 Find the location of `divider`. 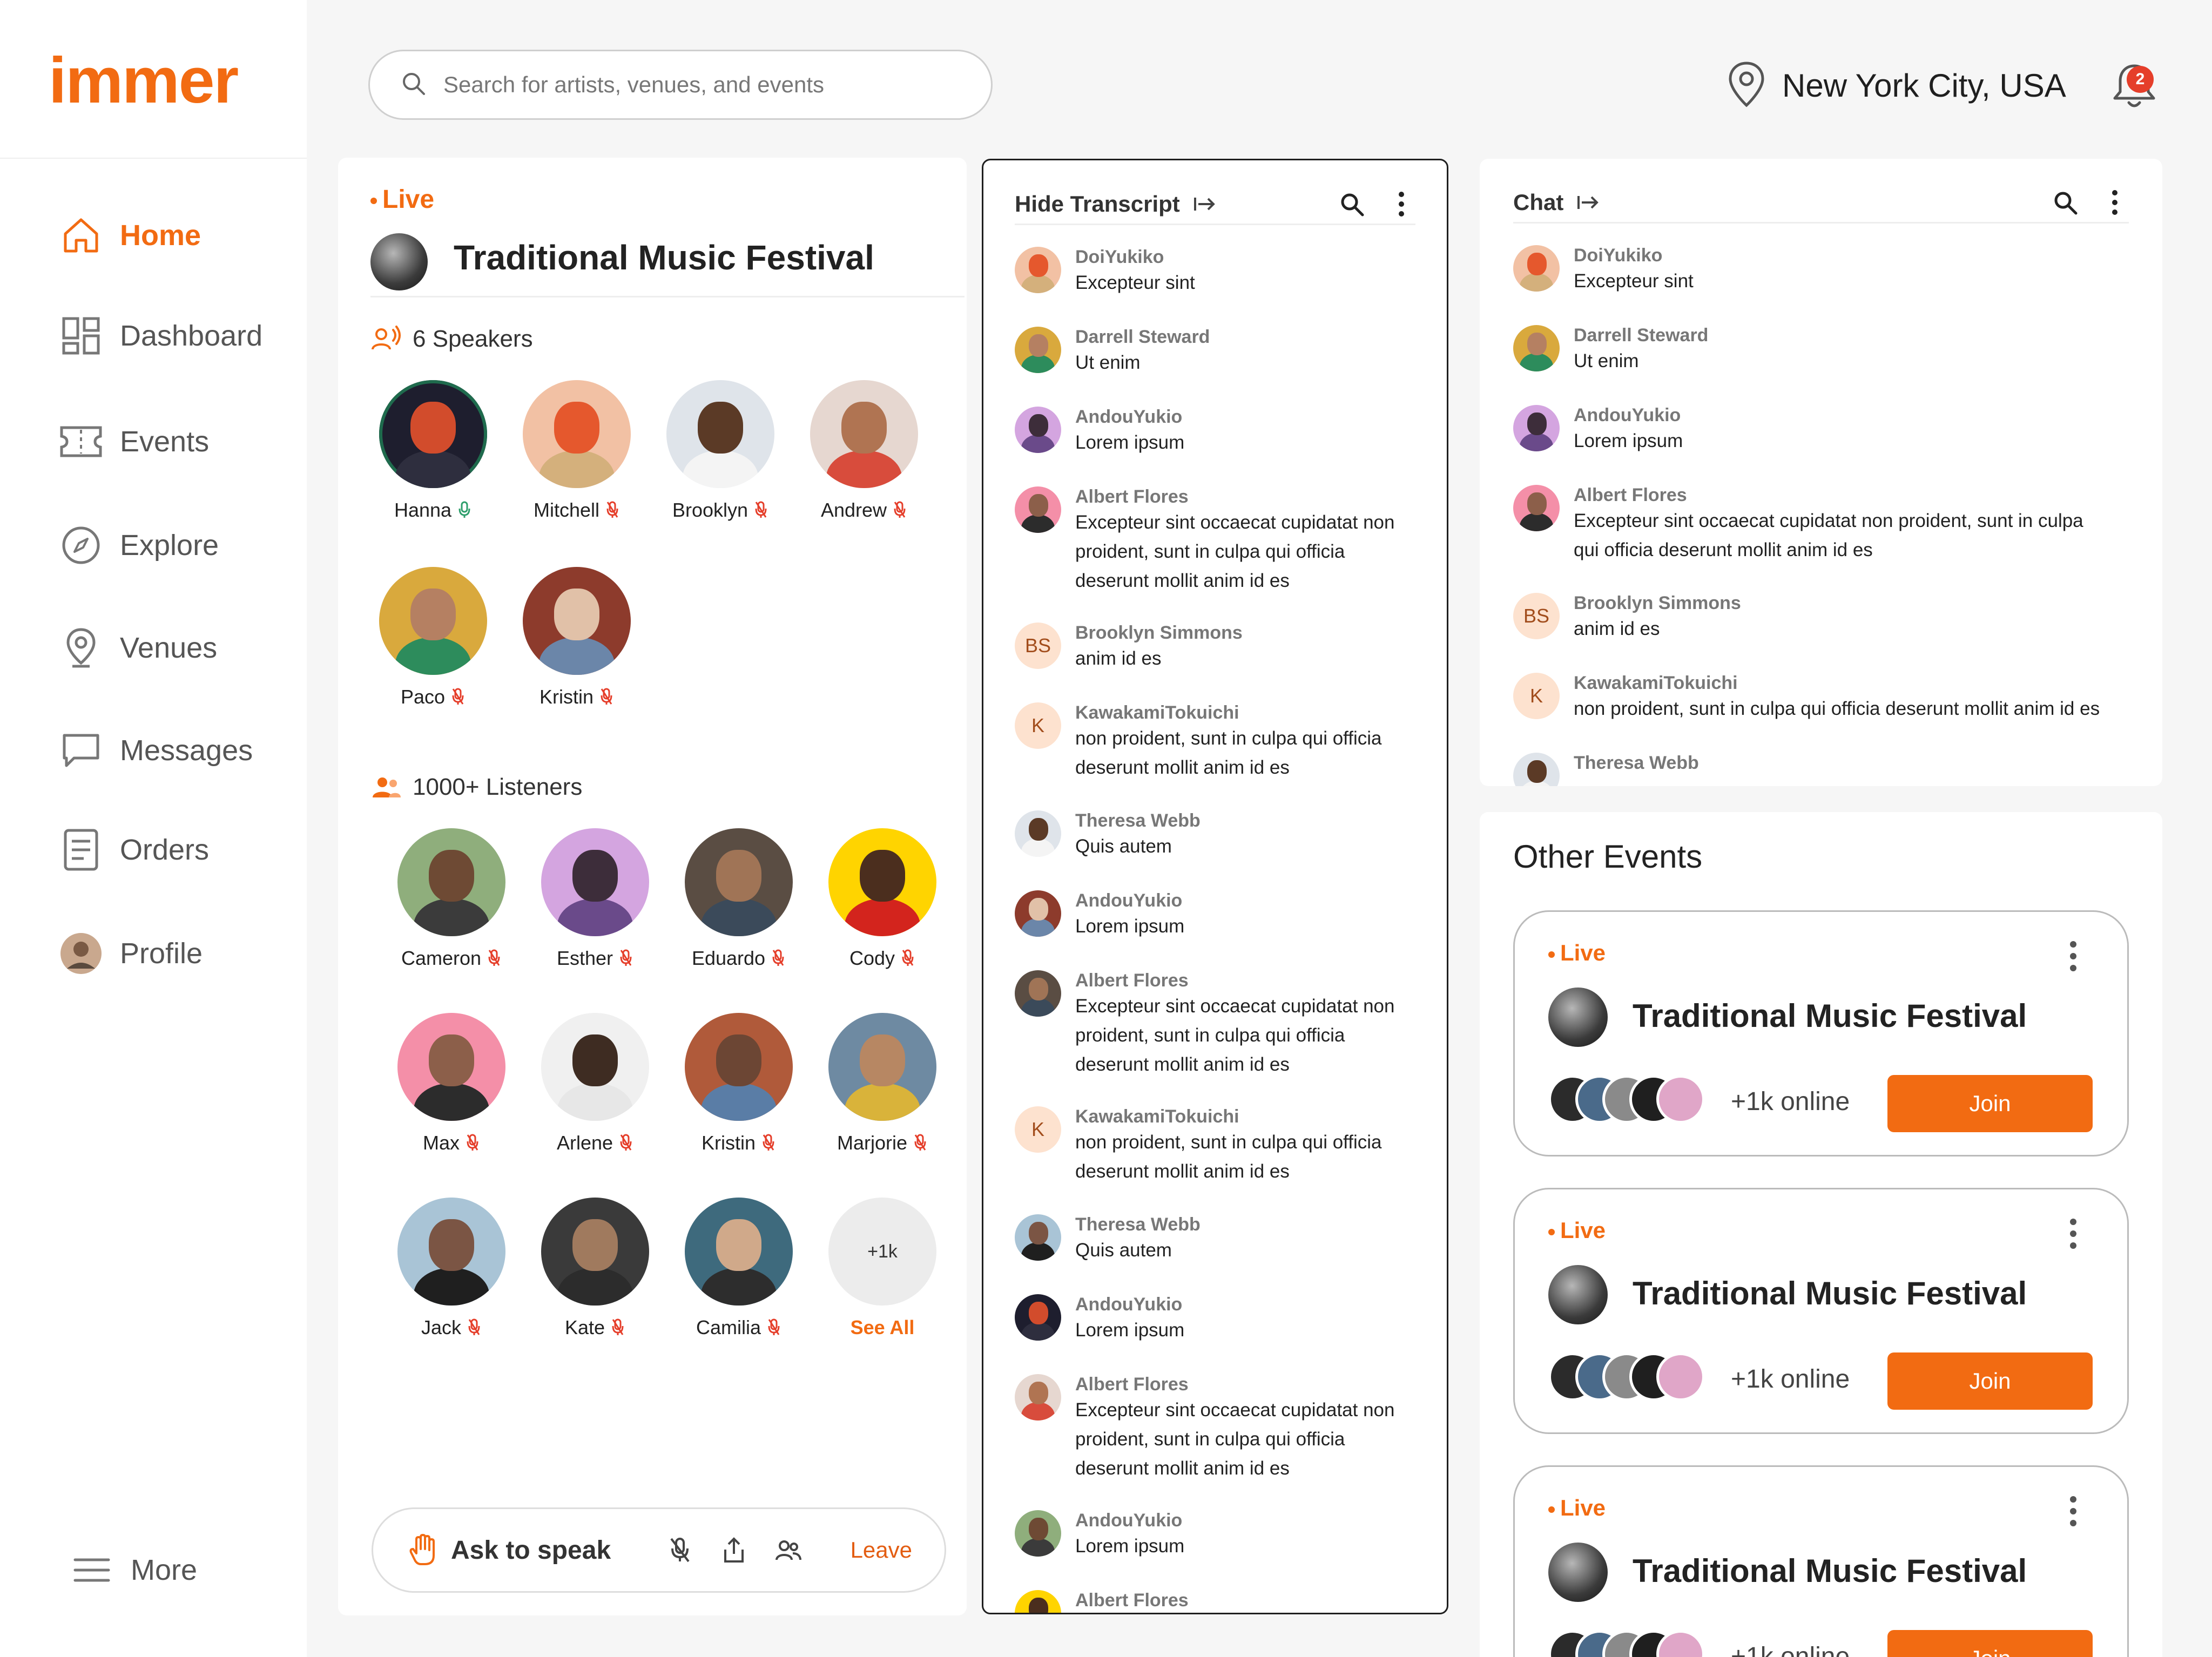

divider is located at coordinates (153, 158).